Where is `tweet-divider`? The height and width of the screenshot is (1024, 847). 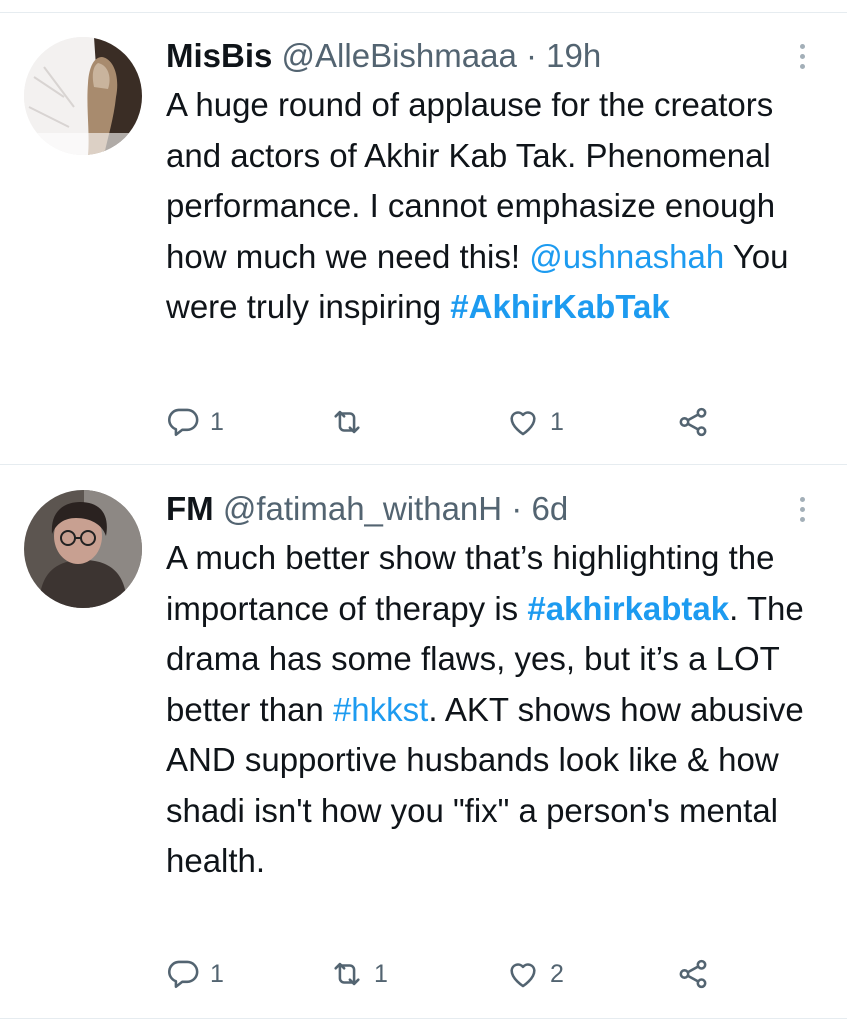
tweet-divider is located at coordinates (423, 464).